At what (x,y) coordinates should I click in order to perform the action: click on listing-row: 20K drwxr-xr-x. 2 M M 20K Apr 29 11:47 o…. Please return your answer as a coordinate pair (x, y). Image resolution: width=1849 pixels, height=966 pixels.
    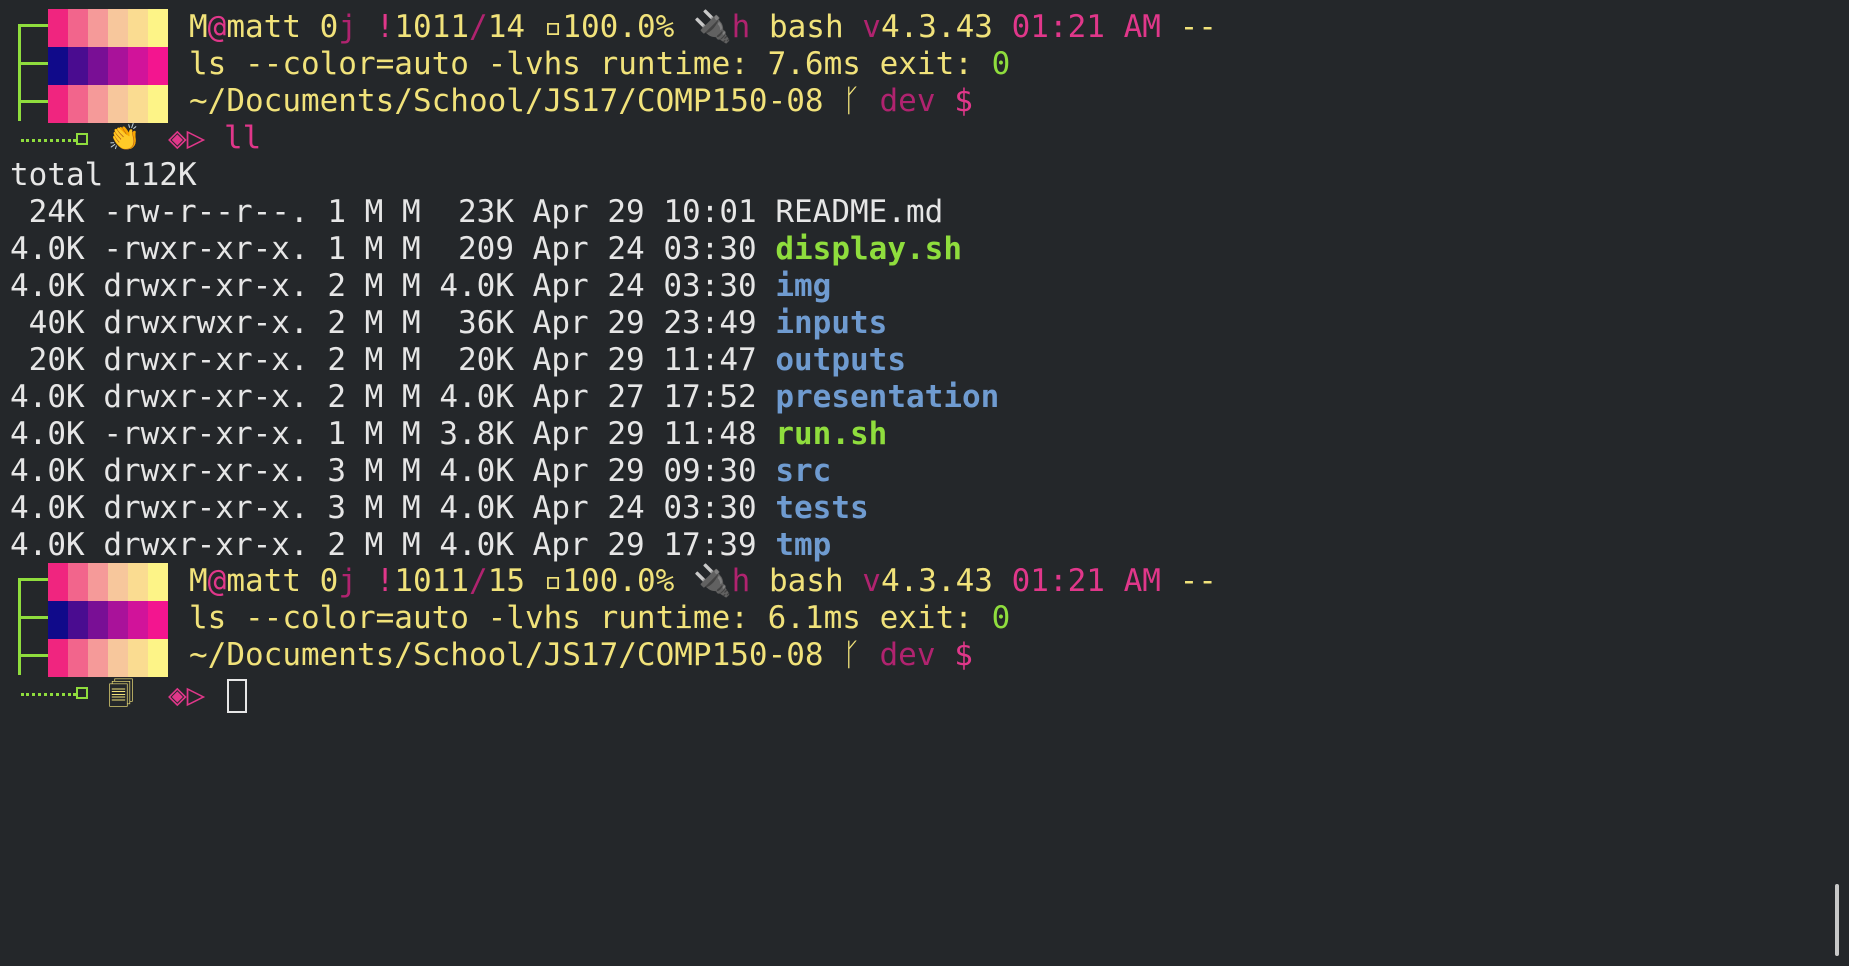
    Looking at the image, I should click on (458, 360).